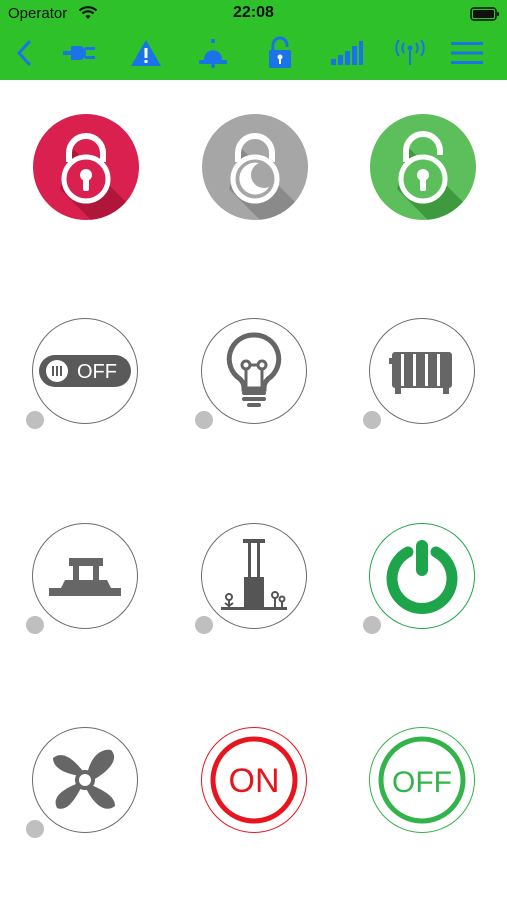 This screenshot has width=507, height=900. I want to click on warning-button, so click(146, 53).